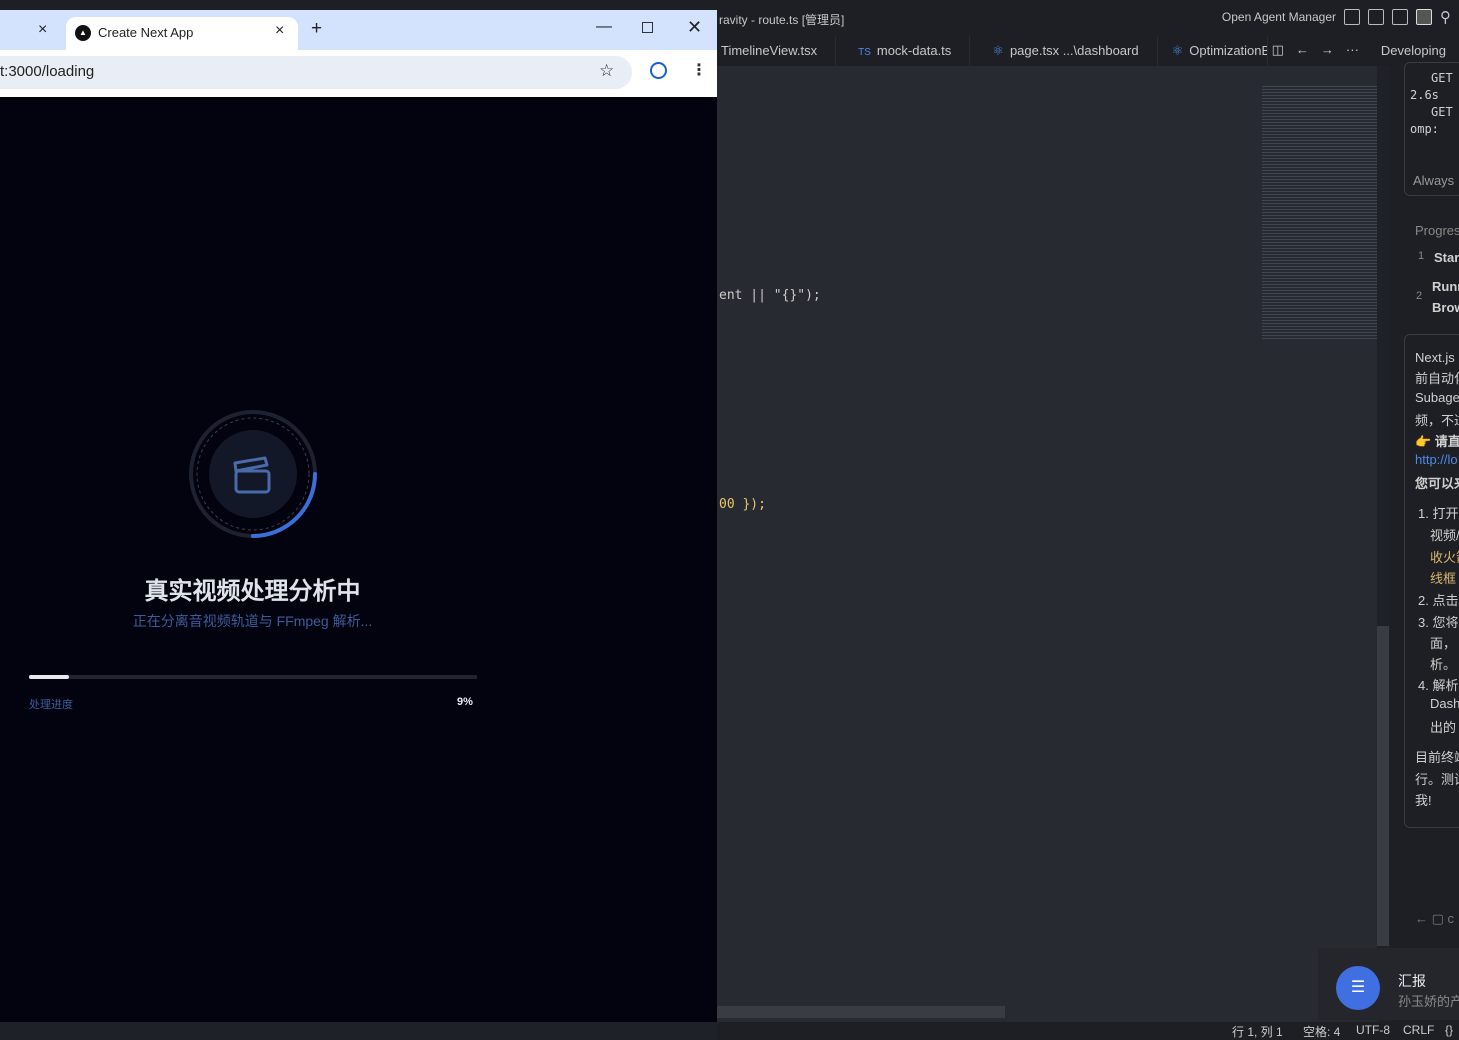 The height and width of the screenshot is (1040, 1459). I want to click on footer-text: c, so click(1451, 918).